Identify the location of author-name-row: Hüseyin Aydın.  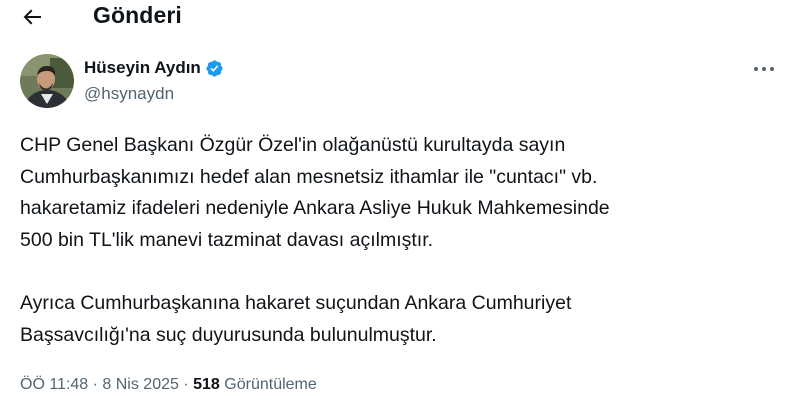
(154, 68).